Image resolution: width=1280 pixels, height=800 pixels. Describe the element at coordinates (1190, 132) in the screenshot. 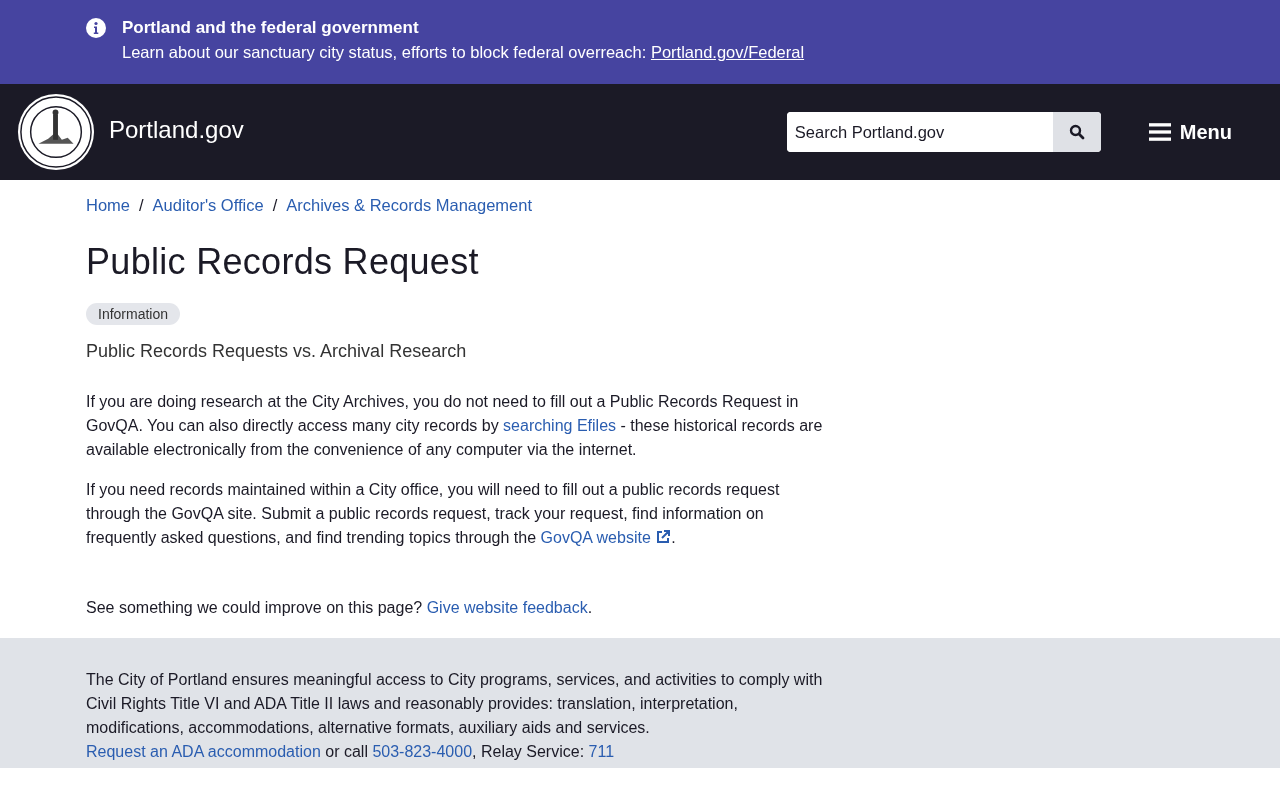

I see `menu-button: Menu` at that location.